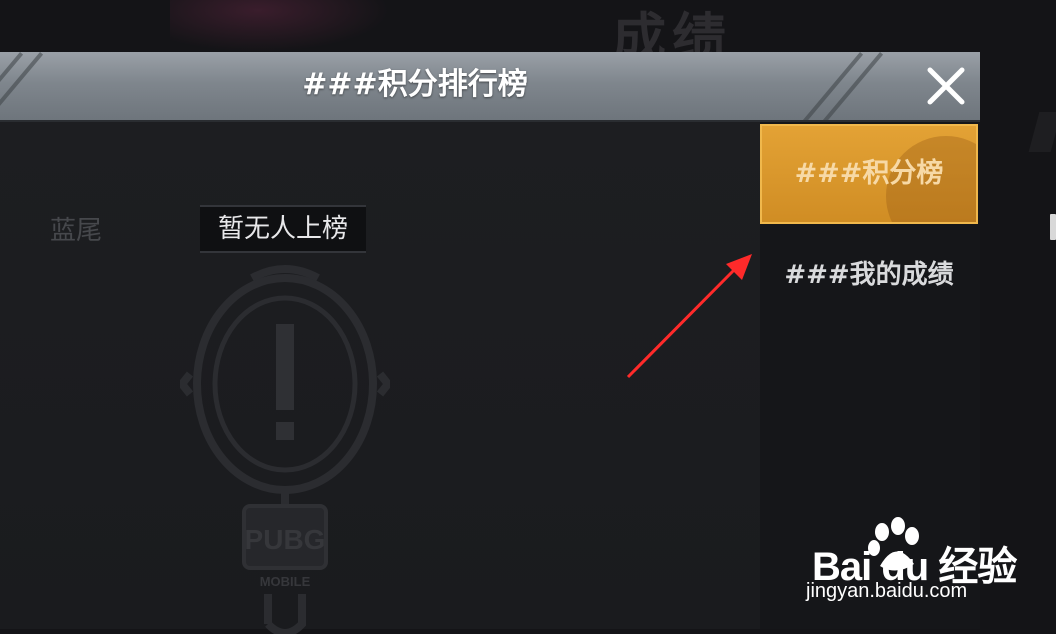 The width and height of the screenshot is (1056, 634). I want to click on tab-my-results: ###我的成绩, so click(869, 275).